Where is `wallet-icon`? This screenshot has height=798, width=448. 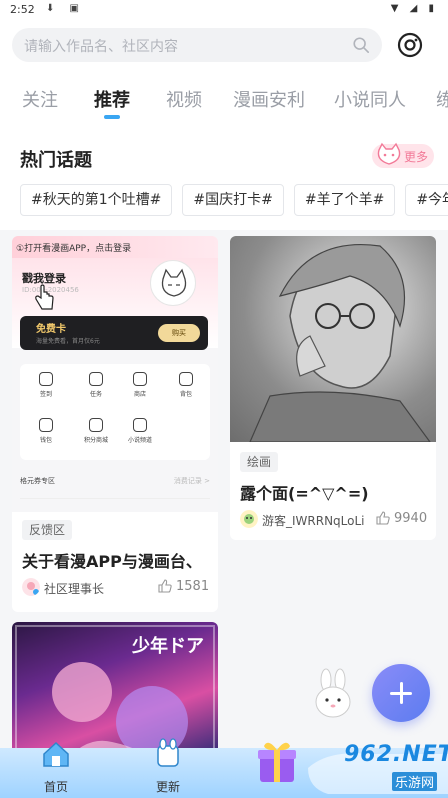 wallet-icon is located at coordinates (46, 425).